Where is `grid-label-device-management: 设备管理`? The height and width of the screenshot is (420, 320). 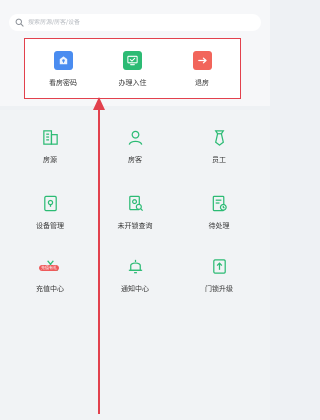
grid-label-device-management: 设备管理 is located at coordinates (50, 226).